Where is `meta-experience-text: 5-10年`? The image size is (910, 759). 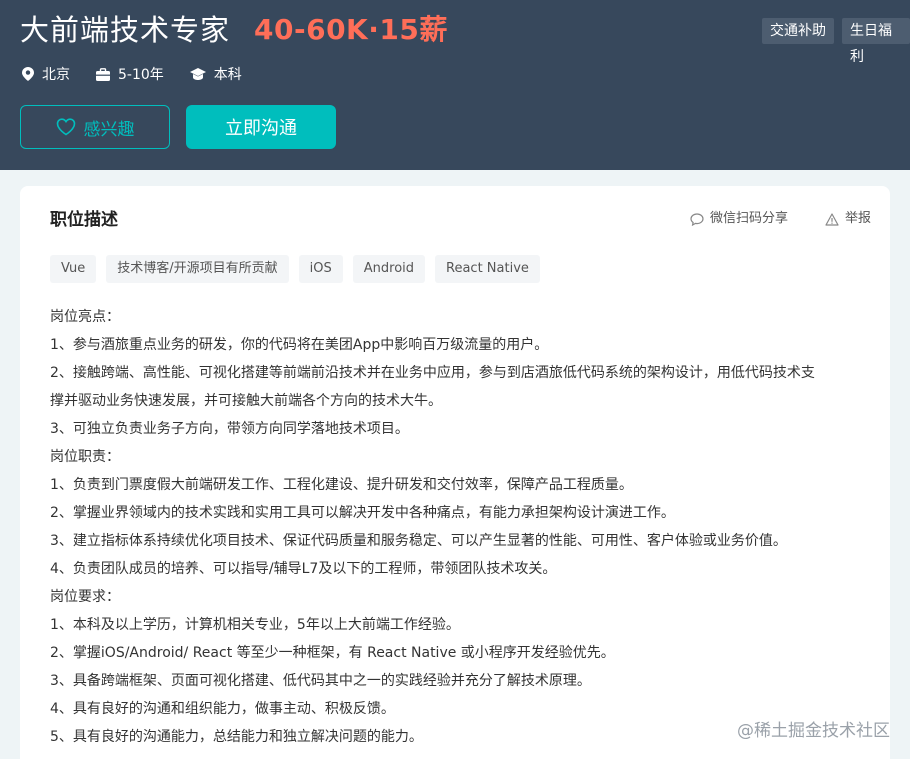
meta-experience-text: 5-10年 is located at coordinates (141, 75).